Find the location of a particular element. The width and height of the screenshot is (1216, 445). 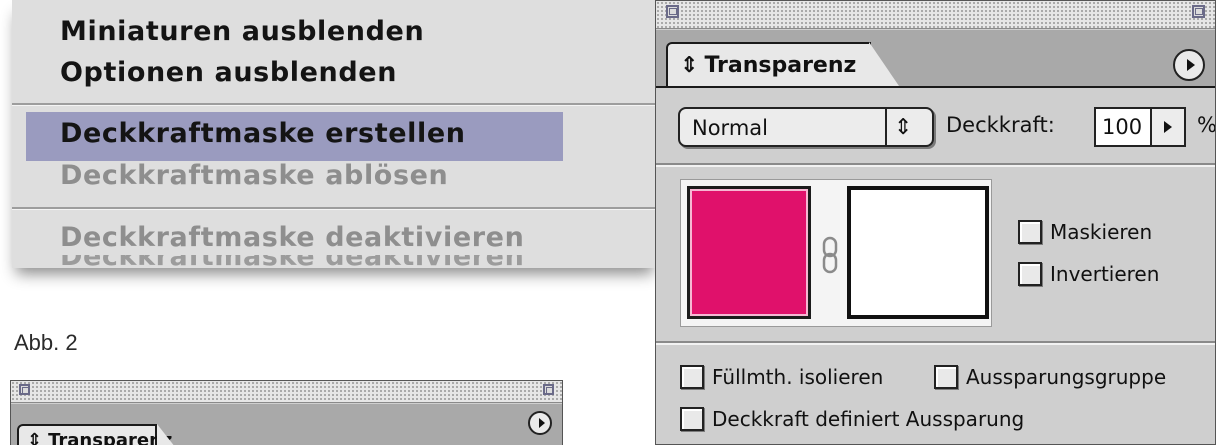

thumbnail-area is located at coordinates (836, 253).